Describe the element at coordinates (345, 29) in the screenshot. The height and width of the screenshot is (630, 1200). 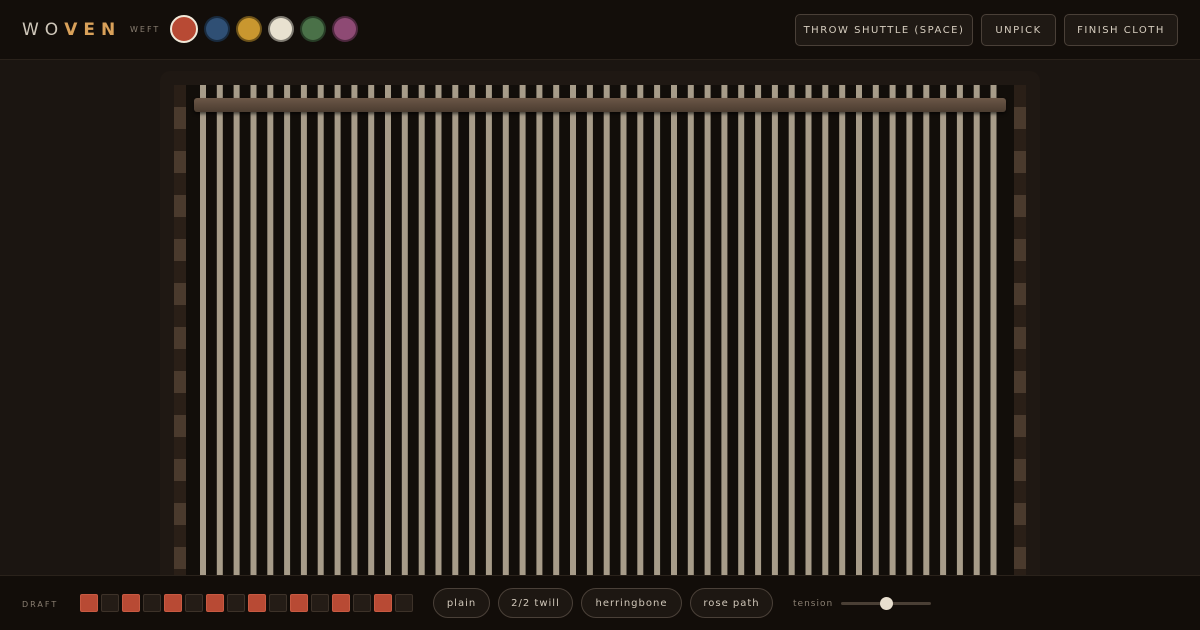
I see `plum-swatch` at that location.